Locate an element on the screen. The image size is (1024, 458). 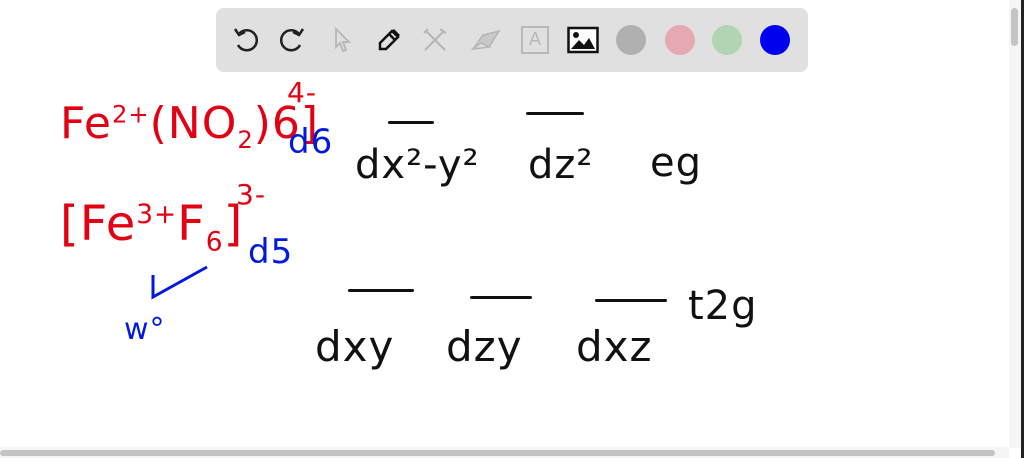
image-icon is located at coordinates (583, 40).